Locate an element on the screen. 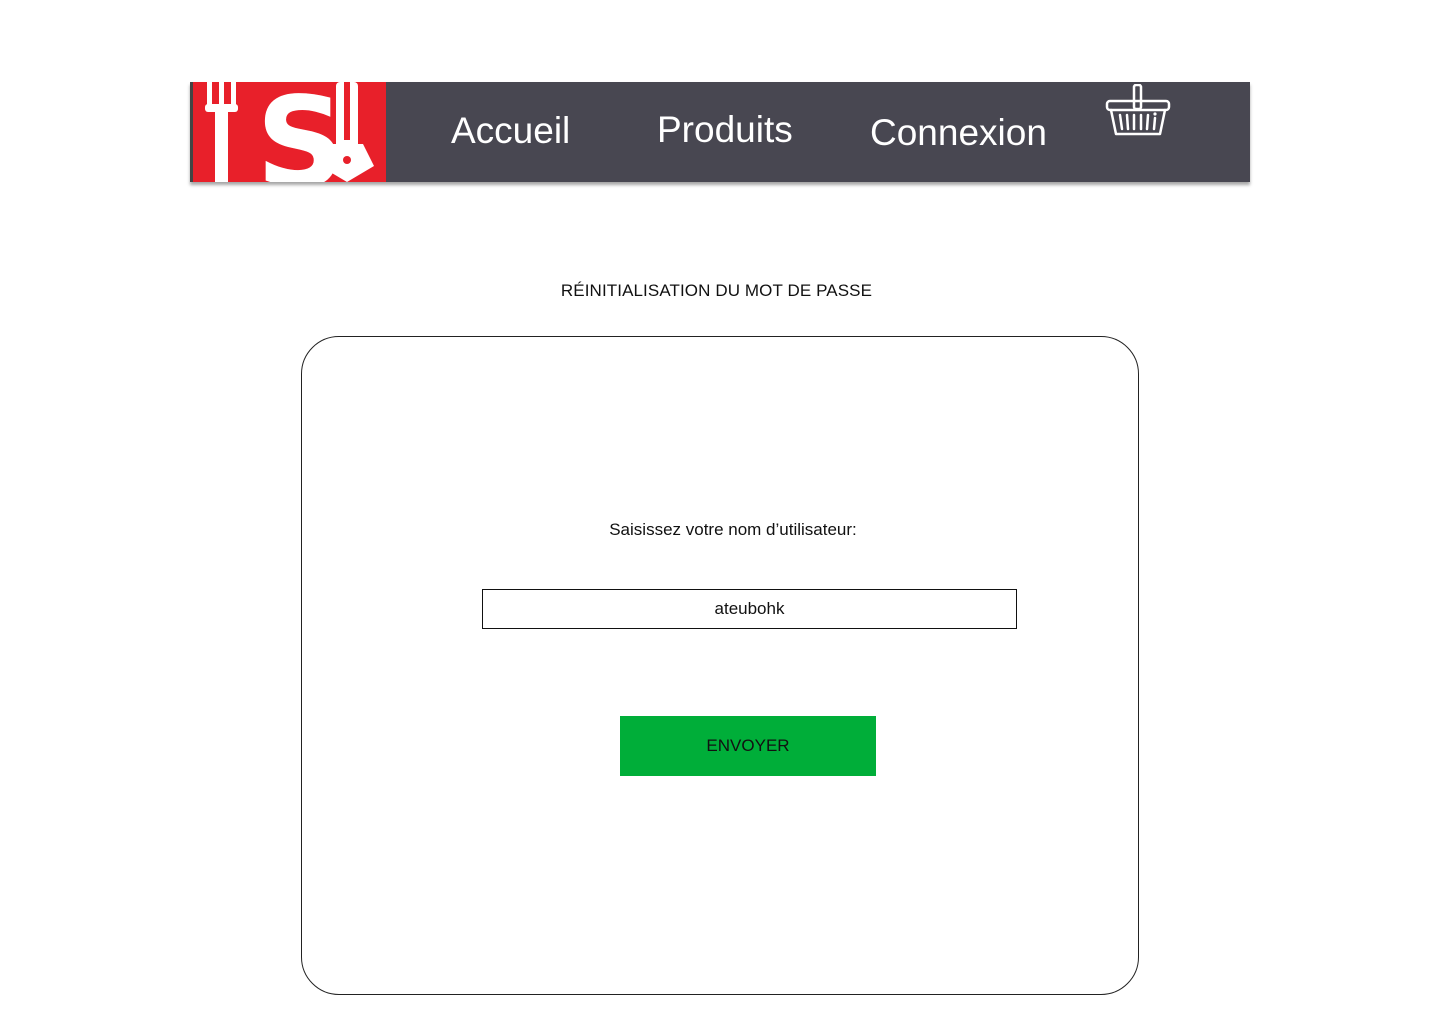 This screenshot has height=1023, width=1441. cart-button is located at coordinates (1138, 110).